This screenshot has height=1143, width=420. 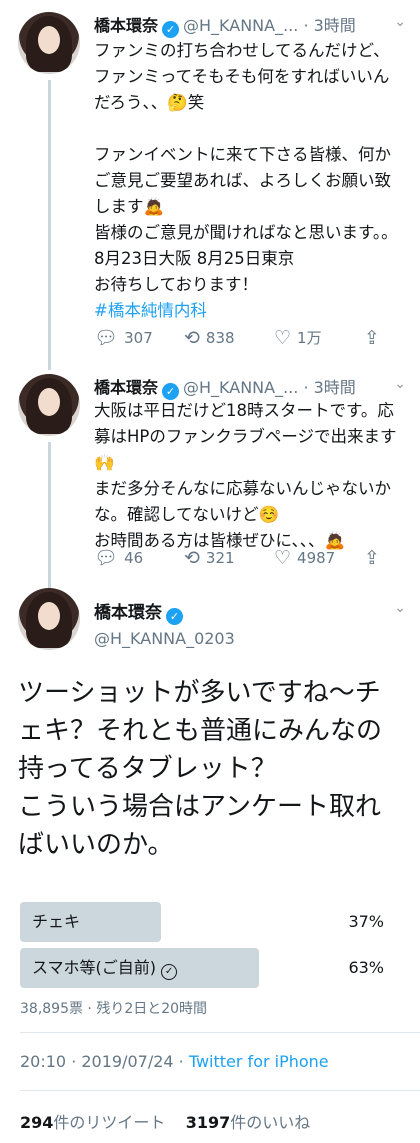 I want to click on tweet-actions: 💬︎ 46 ⟲ 321 ♡ 4987 ⇪, so click(x=244, y=558).